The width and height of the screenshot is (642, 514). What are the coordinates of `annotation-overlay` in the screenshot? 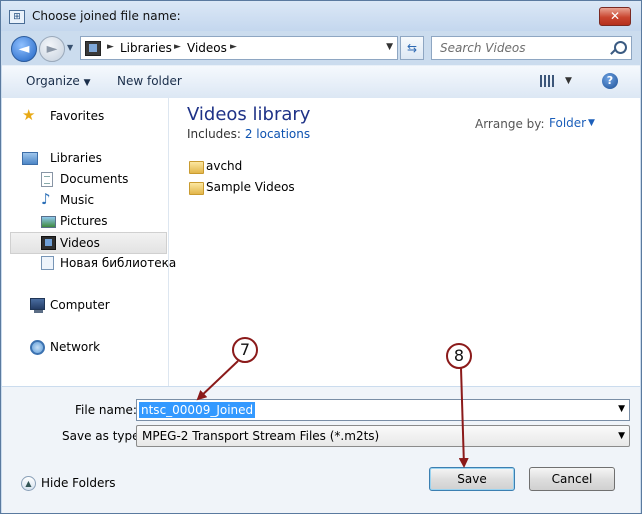 It's located at (334, 402).